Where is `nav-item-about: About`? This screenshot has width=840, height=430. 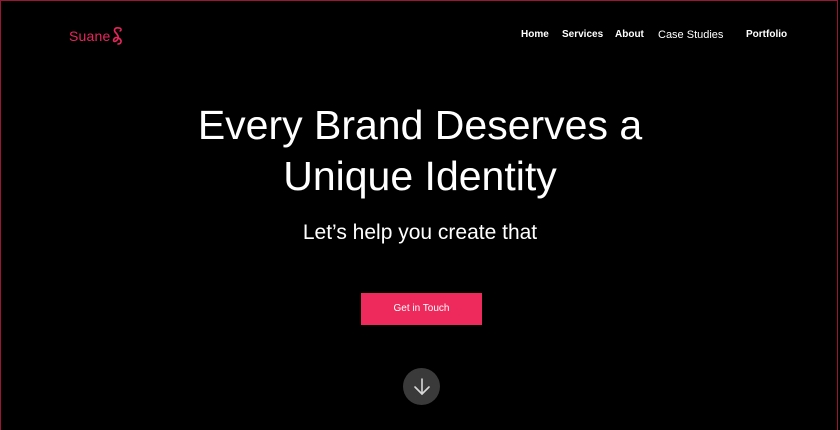 nav-item-about: About is located at coordinates (629, 35).